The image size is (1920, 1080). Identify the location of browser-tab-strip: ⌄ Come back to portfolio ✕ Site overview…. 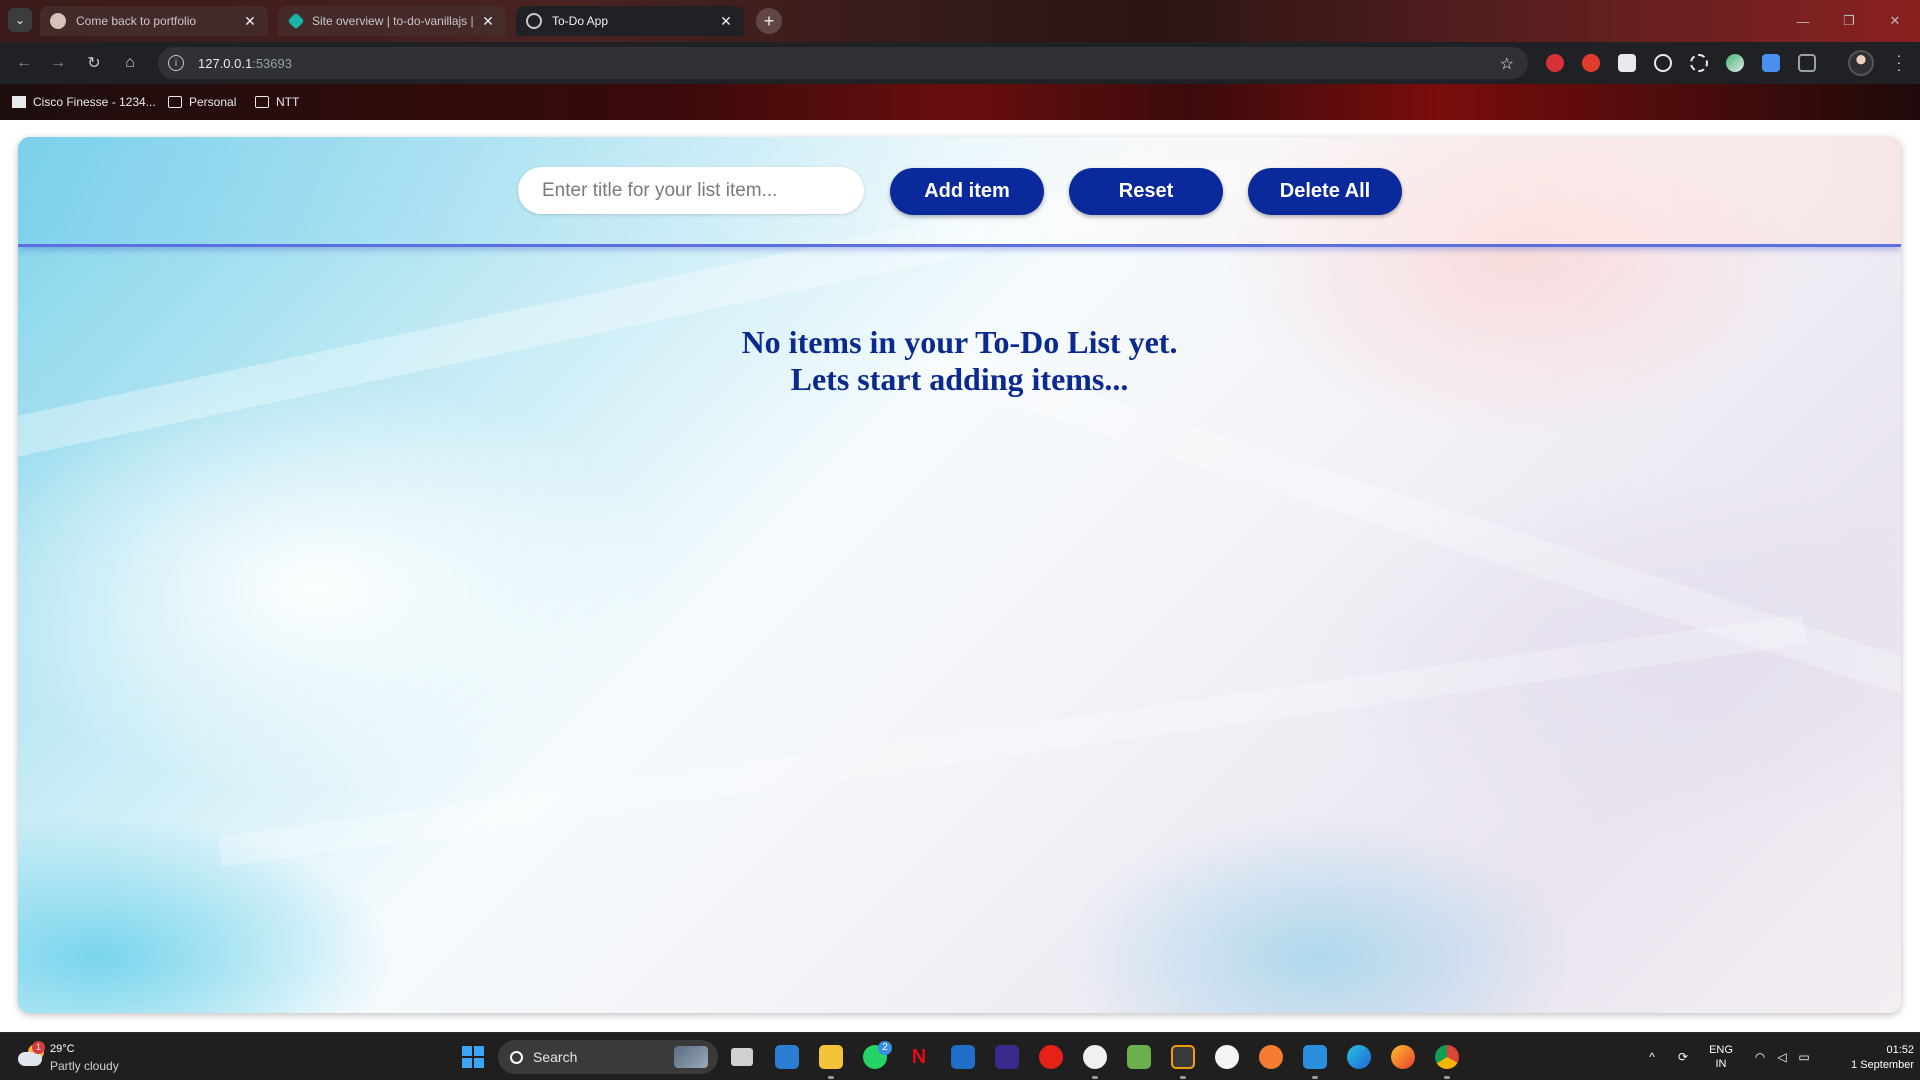
(960, 21).